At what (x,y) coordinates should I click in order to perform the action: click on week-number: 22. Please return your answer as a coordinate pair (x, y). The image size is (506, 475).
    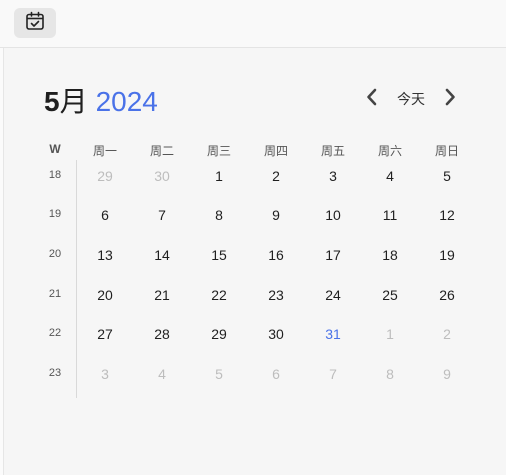
    Looking at the image, I should click on (55, 333).